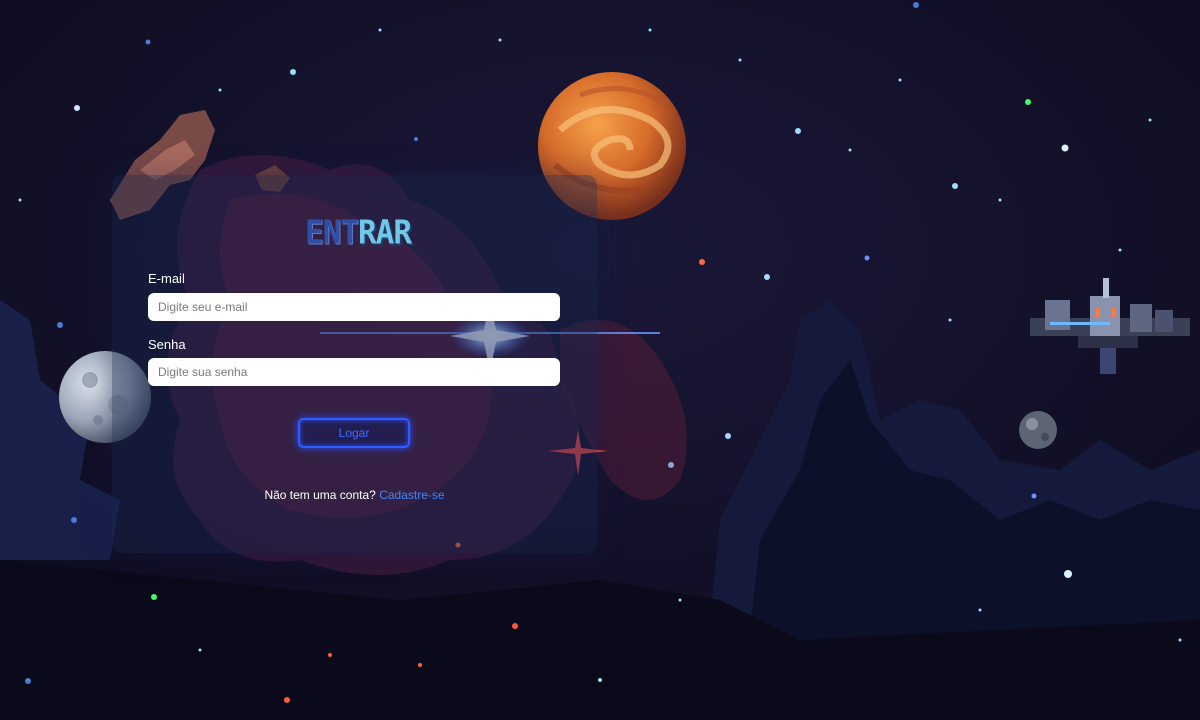  I want to click on login-button: Logar, so click(354, 433).